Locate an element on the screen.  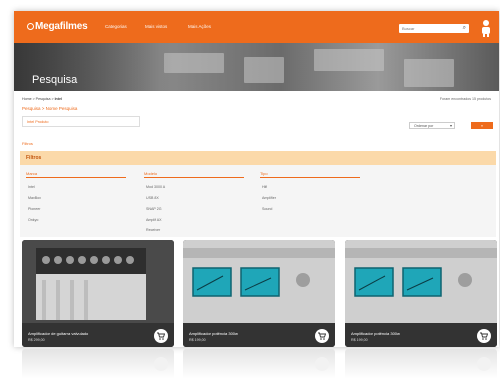
page-reflection is located at coordinates (256, 367).